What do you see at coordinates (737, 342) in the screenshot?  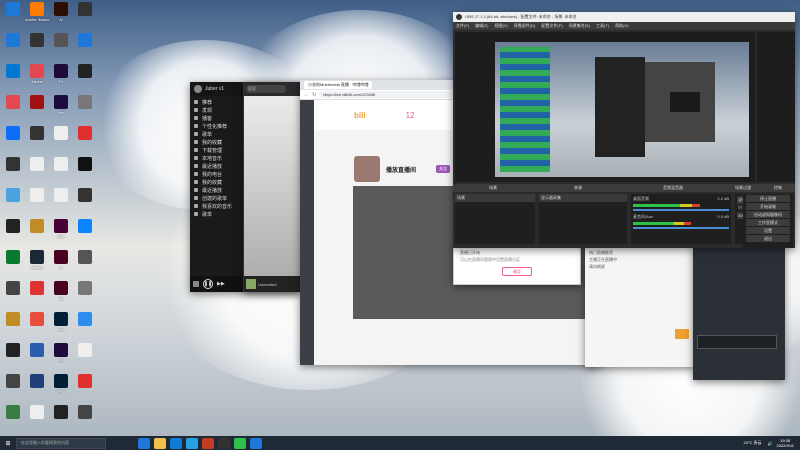 I see `input-box` at bounding box center [737, 342].